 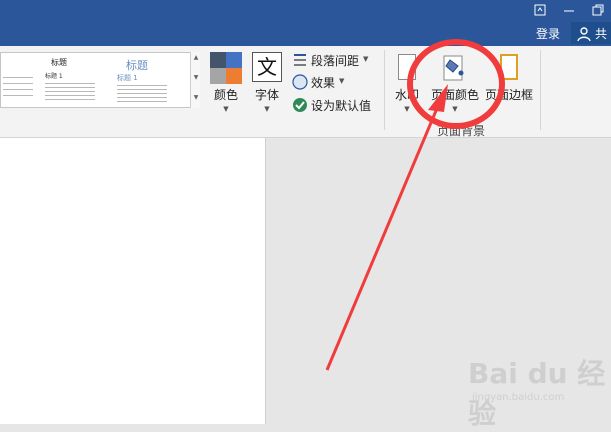 What do you see at coordinates (454, 95) in the screenshot?
I see `page-color-label: 页面颜色` at bounding box center [454, 95].